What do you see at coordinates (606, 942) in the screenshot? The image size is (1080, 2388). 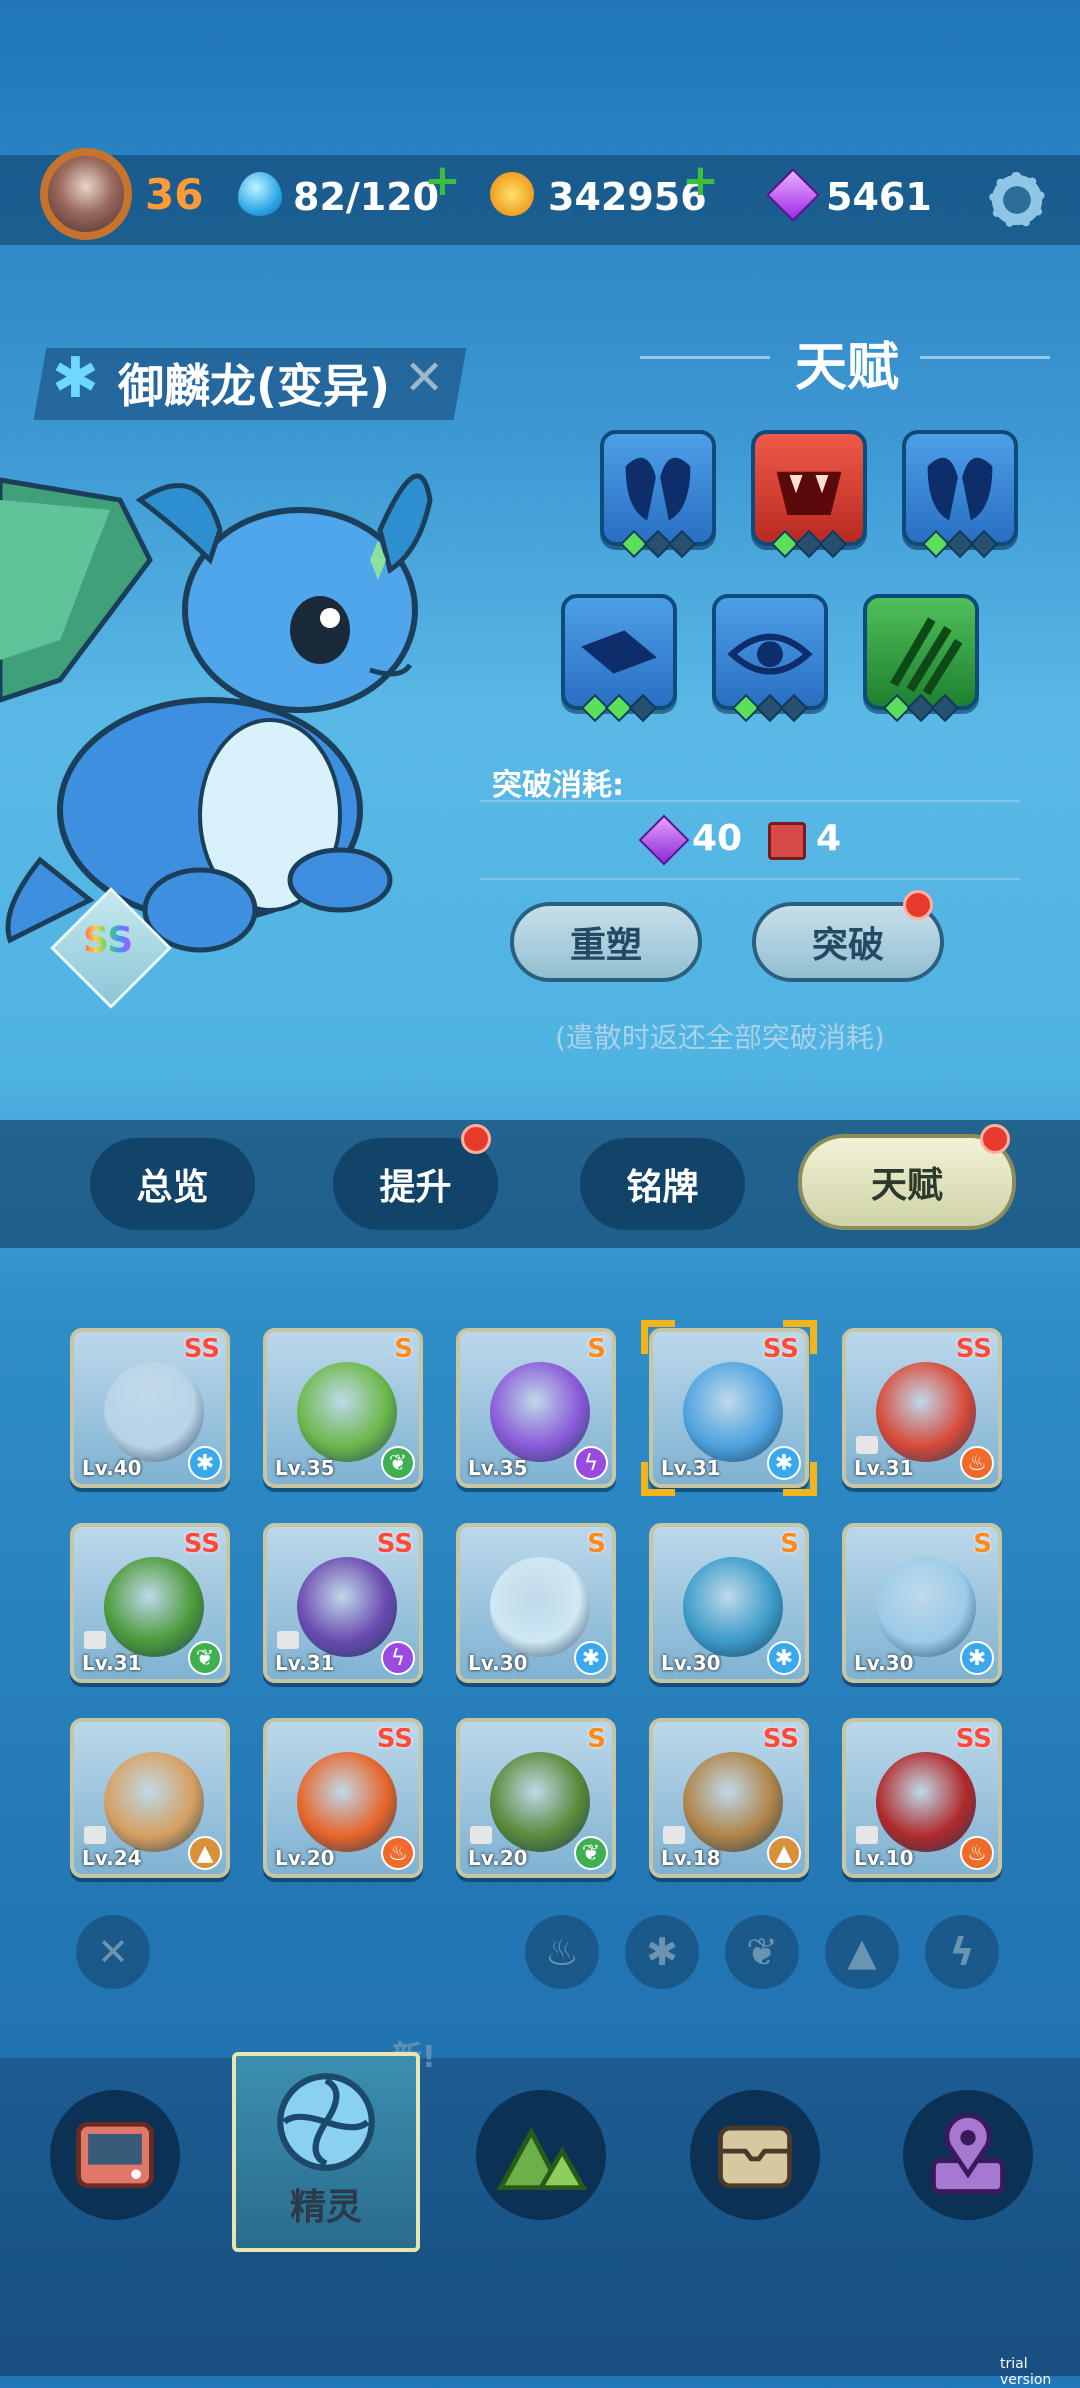 I see `reset-talent-button: 重塑` at bounding box center [606, 942].